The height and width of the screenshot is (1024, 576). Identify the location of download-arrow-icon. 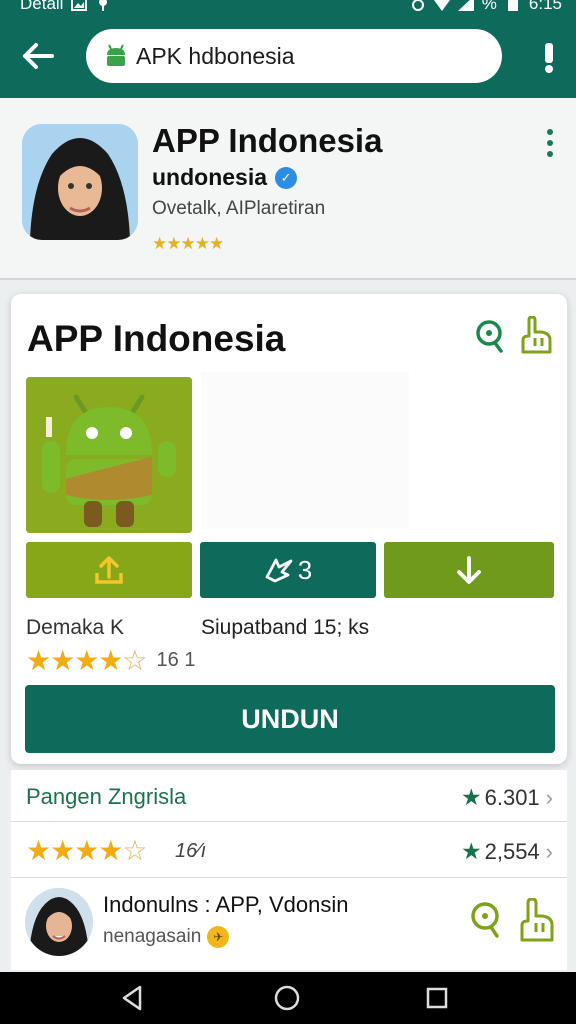
(469, 570).